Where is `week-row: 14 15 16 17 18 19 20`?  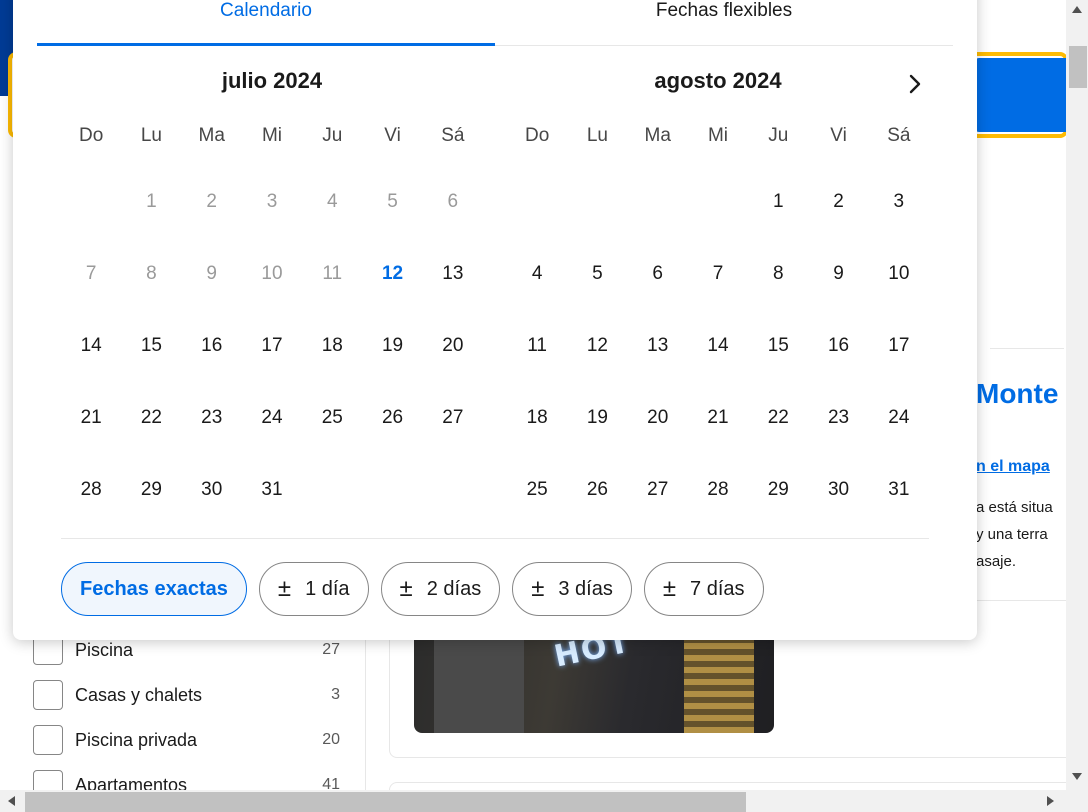 week-row: 14 15 16 17 18 19 20 is located at coordinates (272, 354).